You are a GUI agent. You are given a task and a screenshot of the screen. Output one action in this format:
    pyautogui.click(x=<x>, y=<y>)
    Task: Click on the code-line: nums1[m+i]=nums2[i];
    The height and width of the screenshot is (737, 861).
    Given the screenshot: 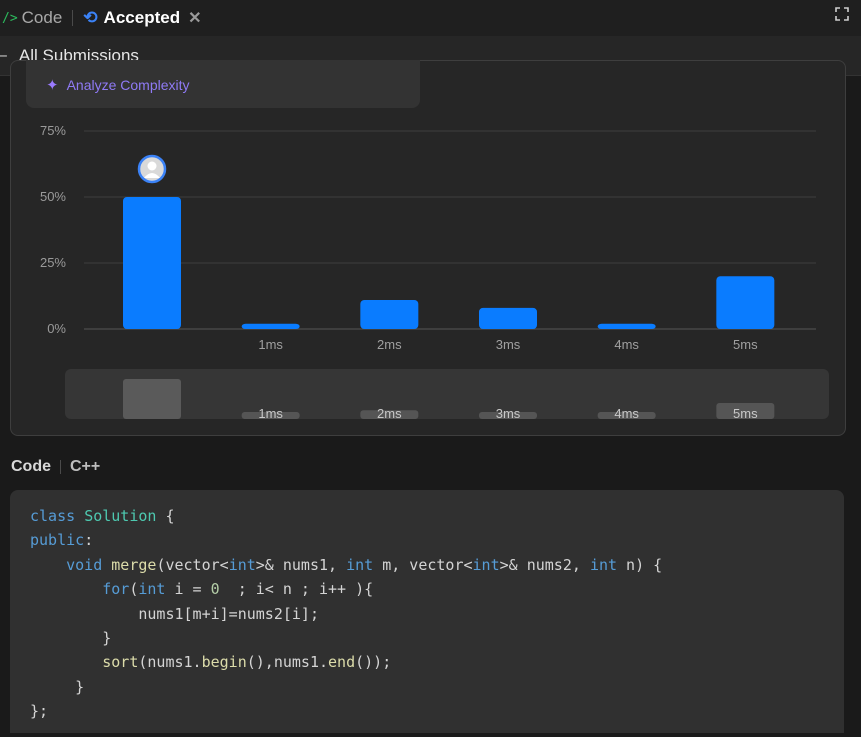 What is the action you would take?
    pyautogui.click(x=174, y=614)
    